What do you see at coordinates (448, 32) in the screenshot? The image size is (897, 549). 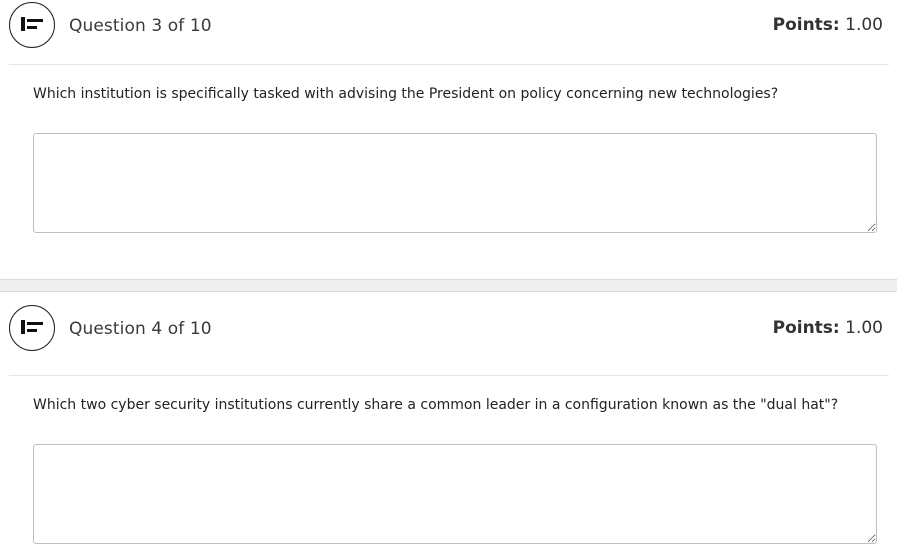 I see `question-header: Question 3 of 10 Points: 1.00` at bounding box center [448, 32].